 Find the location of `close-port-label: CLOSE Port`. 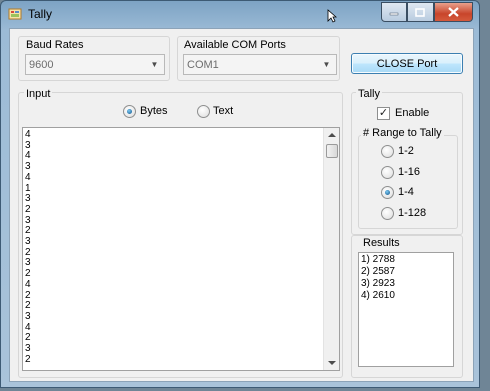

close-port-label: CLOSE Port is located at coordinates (407, 63).